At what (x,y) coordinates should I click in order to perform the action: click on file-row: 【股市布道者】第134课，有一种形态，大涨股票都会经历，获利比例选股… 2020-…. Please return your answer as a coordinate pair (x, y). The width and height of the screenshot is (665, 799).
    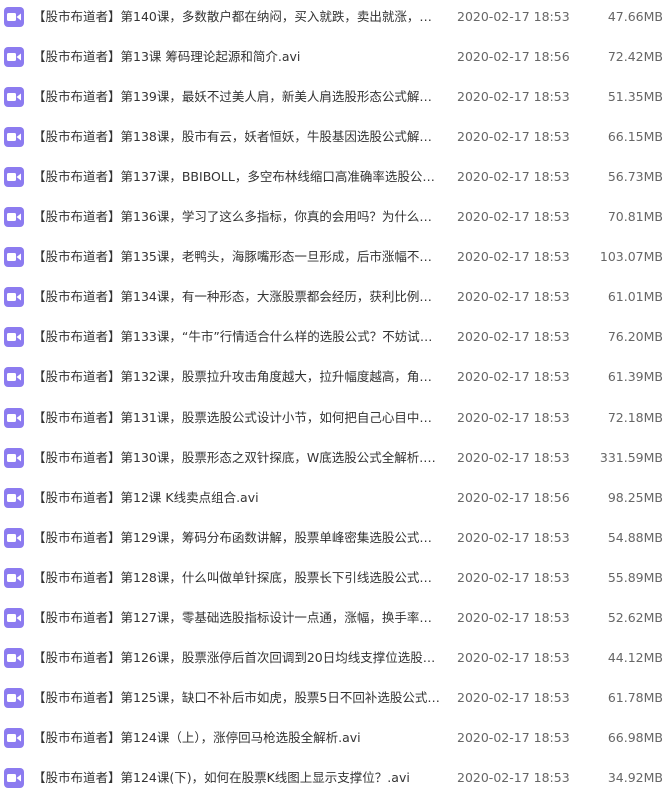
    Looking at the image, I should click on (332, 298).